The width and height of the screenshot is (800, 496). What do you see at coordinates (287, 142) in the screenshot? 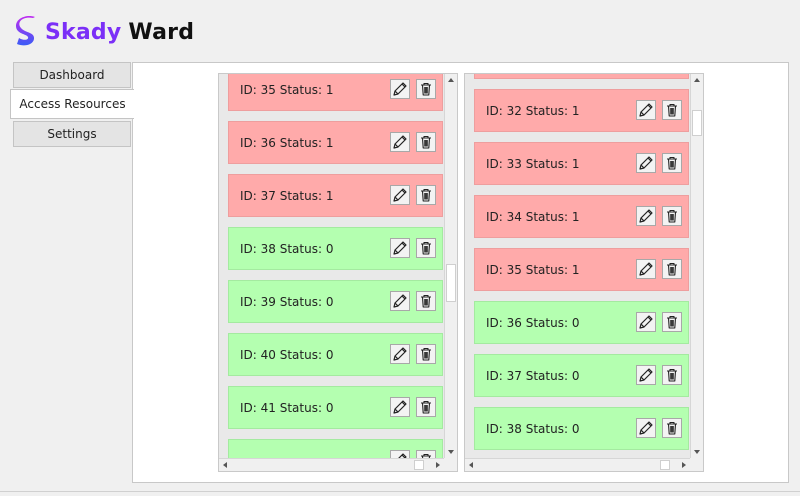
I see `item-label: ID: 36 Status: 1` at bounding box center [287, 142].